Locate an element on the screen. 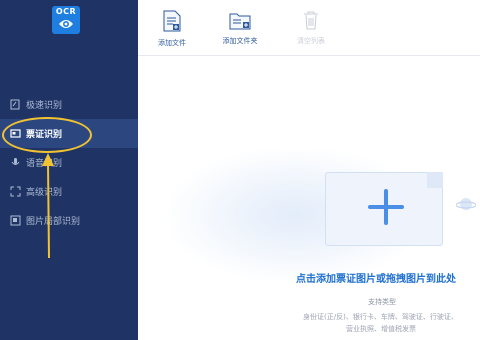  partial-image-recognize-icon is located at coordinates (15, 220).